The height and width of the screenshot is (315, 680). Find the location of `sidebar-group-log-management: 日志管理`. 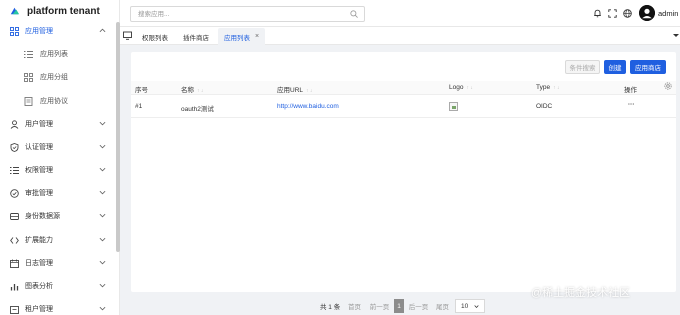

sidebar-group-log-management: 日志管理 is located at coordinates (59, 263).